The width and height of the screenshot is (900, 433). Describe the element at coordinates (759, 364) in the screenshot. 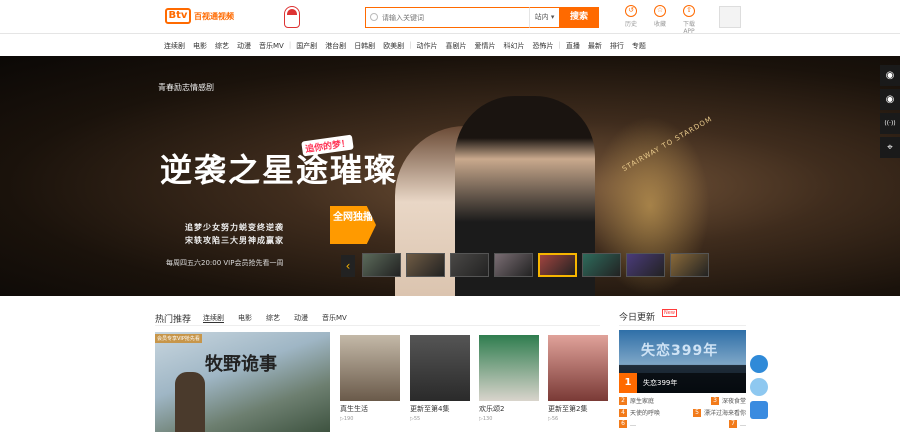

I see `search-float-icon` at that location.